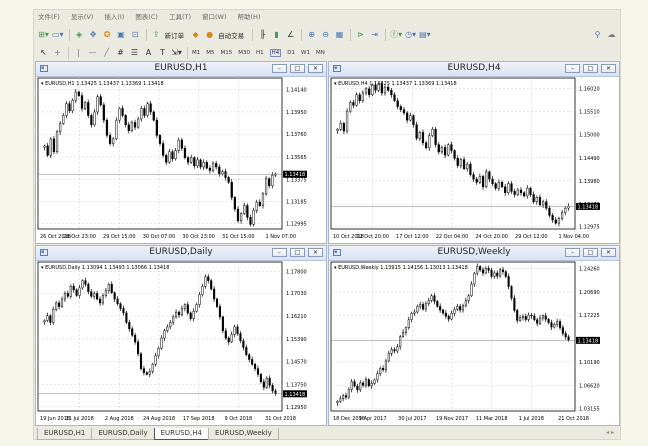  What do you see at coordinates (181, 253) in the screenshot?
I see `chart-window-titlebar: ▪ EURUSD,Daily – □ ✕` at bounding box center [181, 253].